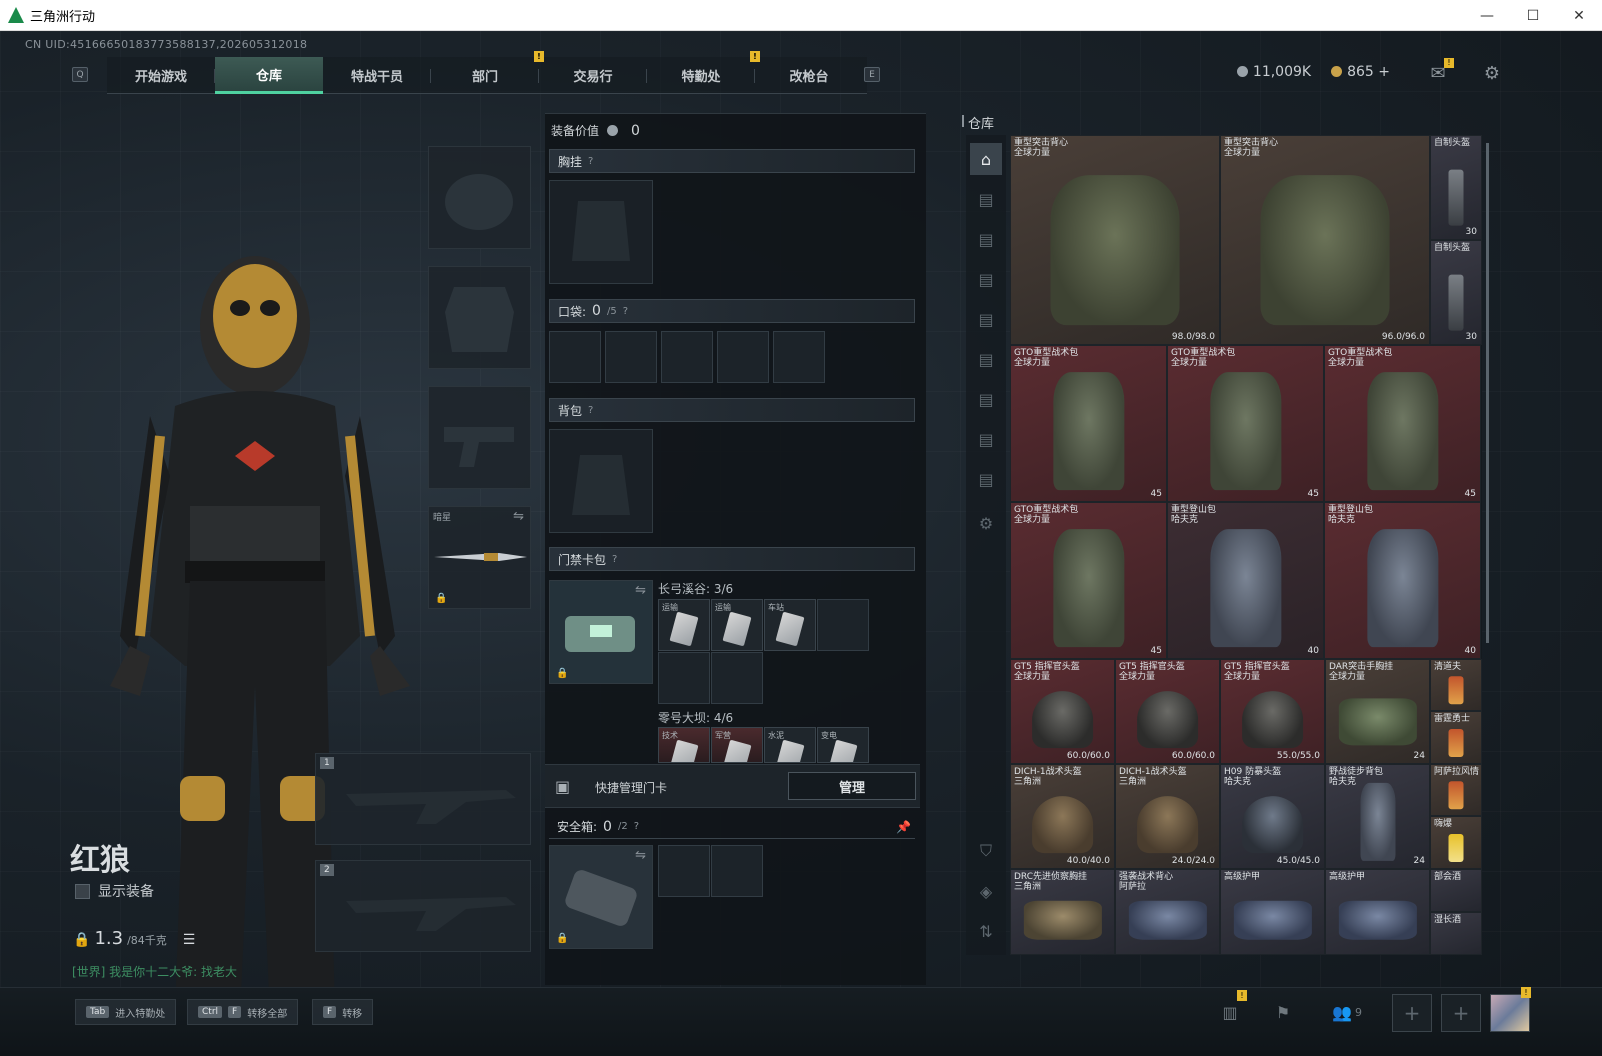 The height and width of the screenshot is (1056, 1602). Describe the element at coordinates (684, 745) in the screenshot. I see `keycard-item: 技术` at that location.